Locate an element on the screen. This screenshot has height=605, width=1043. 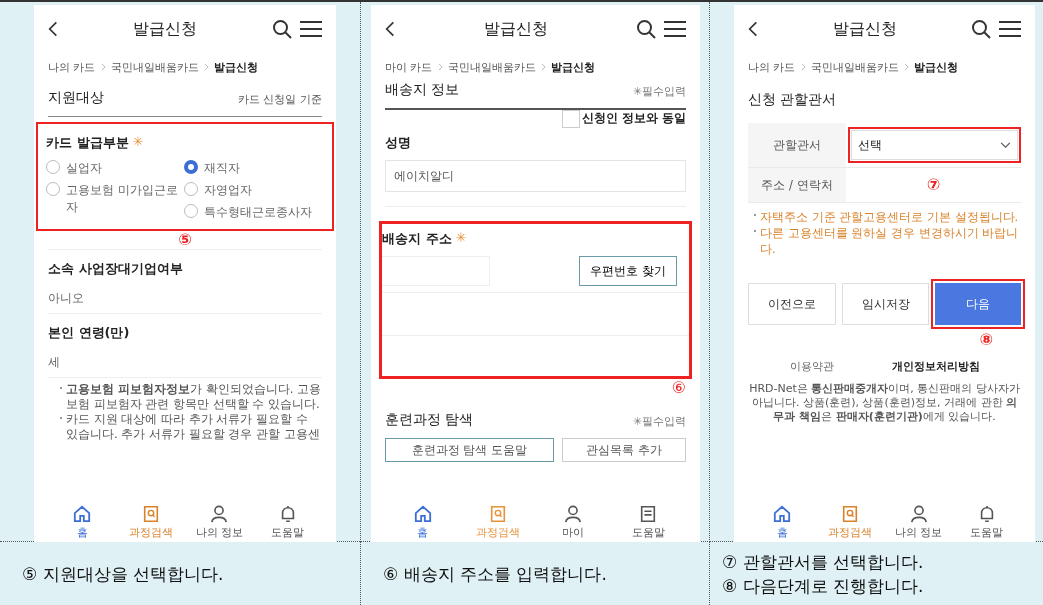
section-title: 지원대상 is located at coordinates (76, 98).